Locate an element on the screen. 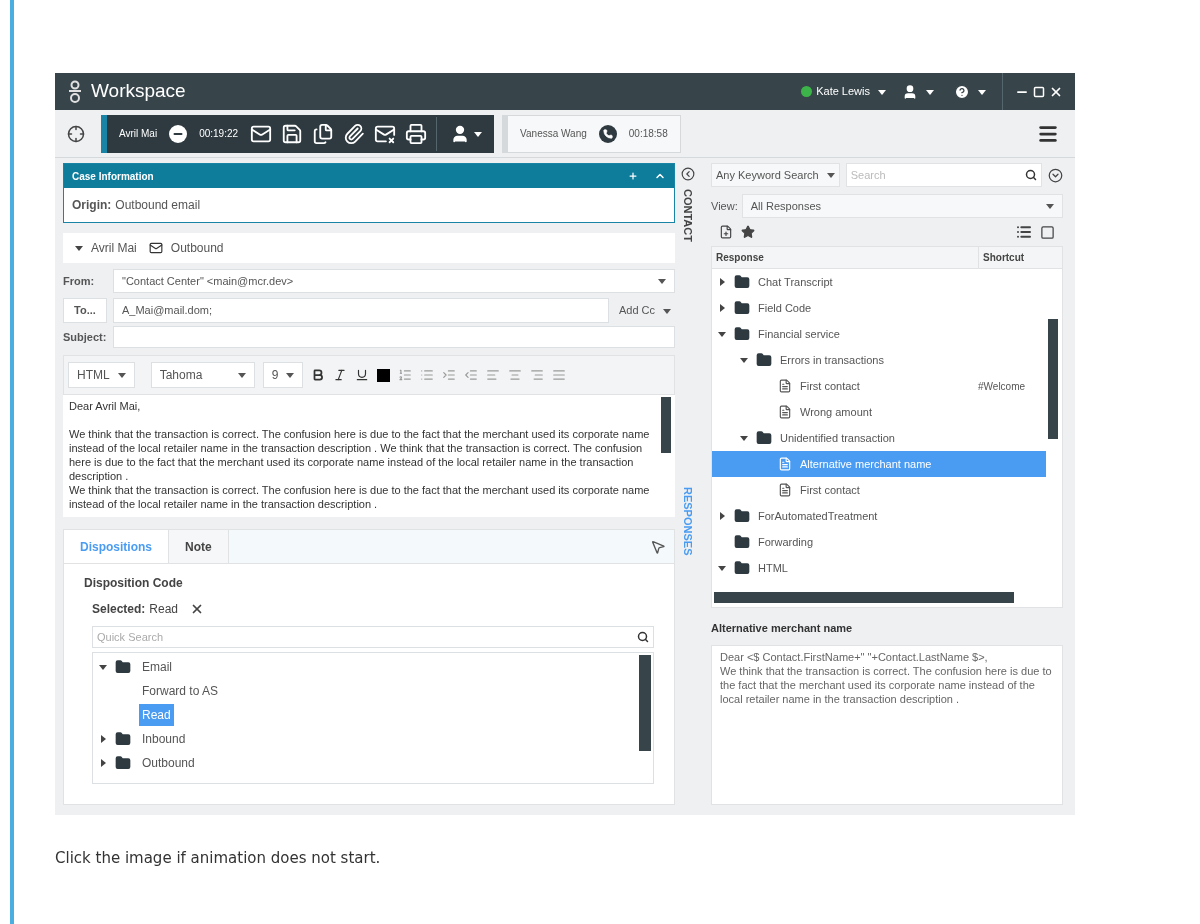 The width and height of the screenshot is (1200, 924). add-response-icon is located at coordinates (726, 232).